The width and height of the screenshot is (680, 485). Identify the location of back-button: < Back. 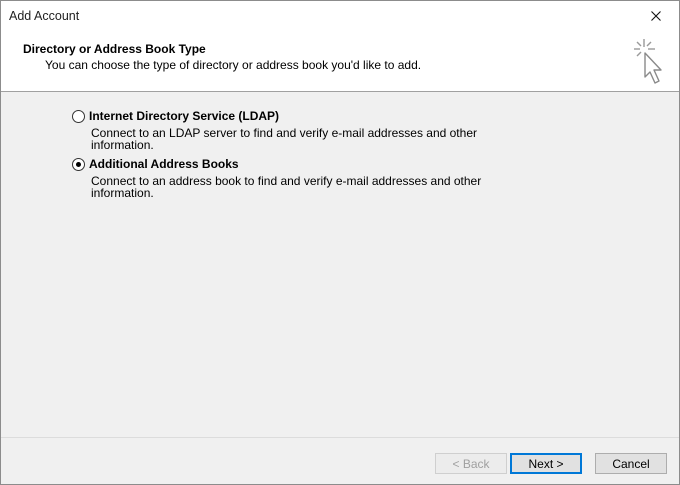
(471, 463).